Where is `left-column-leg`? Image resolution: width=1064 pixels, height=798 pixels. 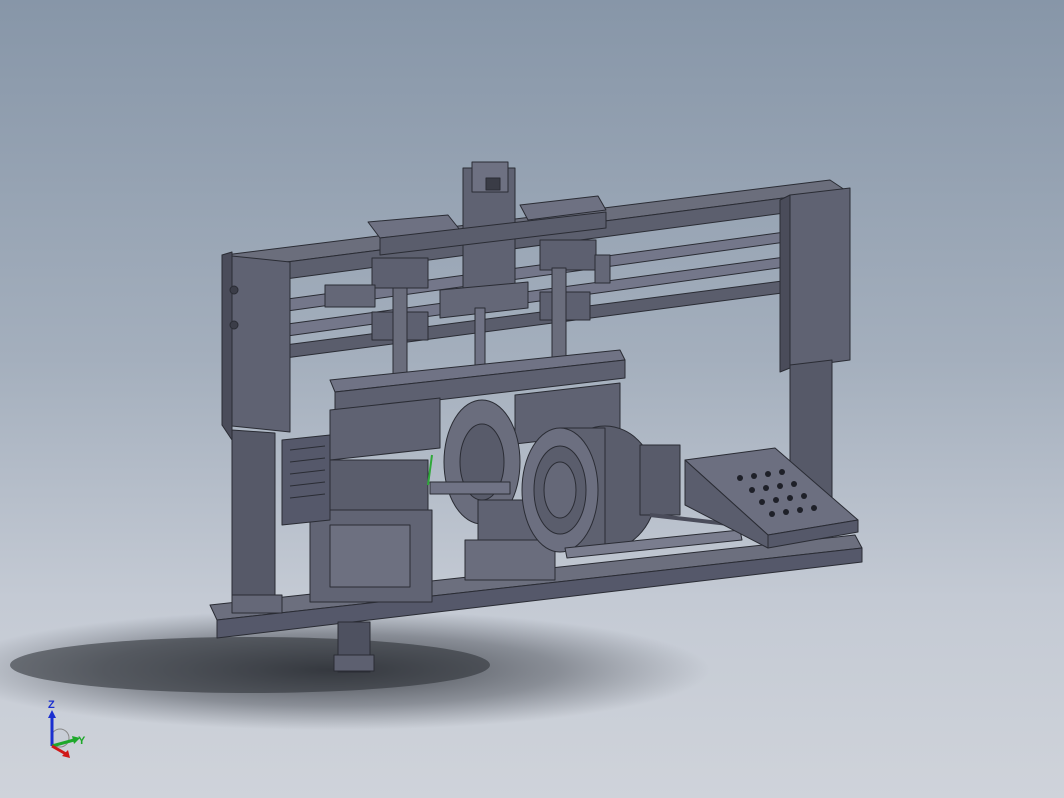 left-column-leg is located at coordinates (253, 517).